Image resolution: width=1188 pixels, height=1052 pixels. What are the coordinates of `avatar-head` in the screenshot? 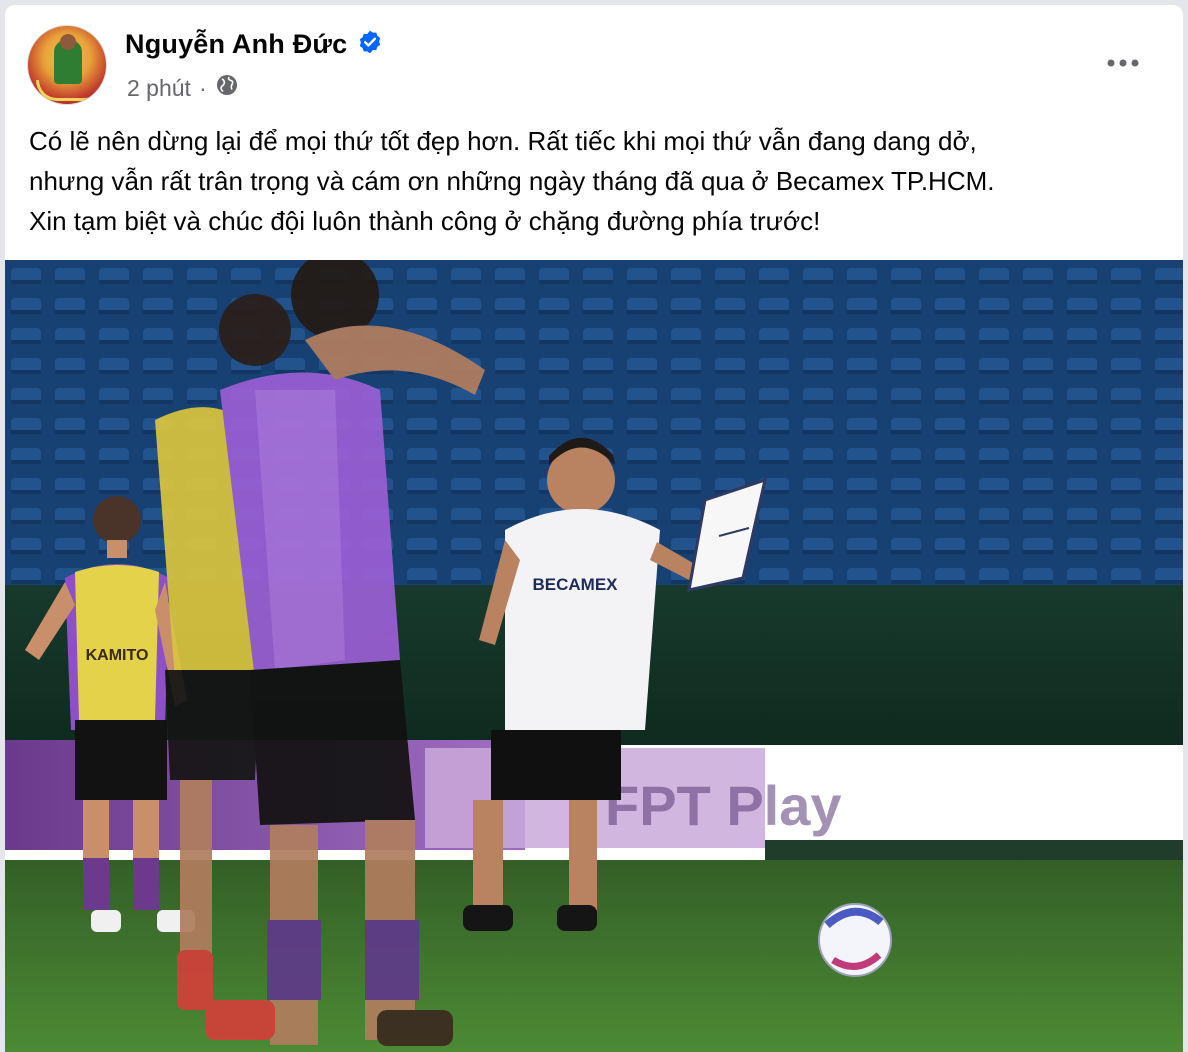 It's located at (68, 42).